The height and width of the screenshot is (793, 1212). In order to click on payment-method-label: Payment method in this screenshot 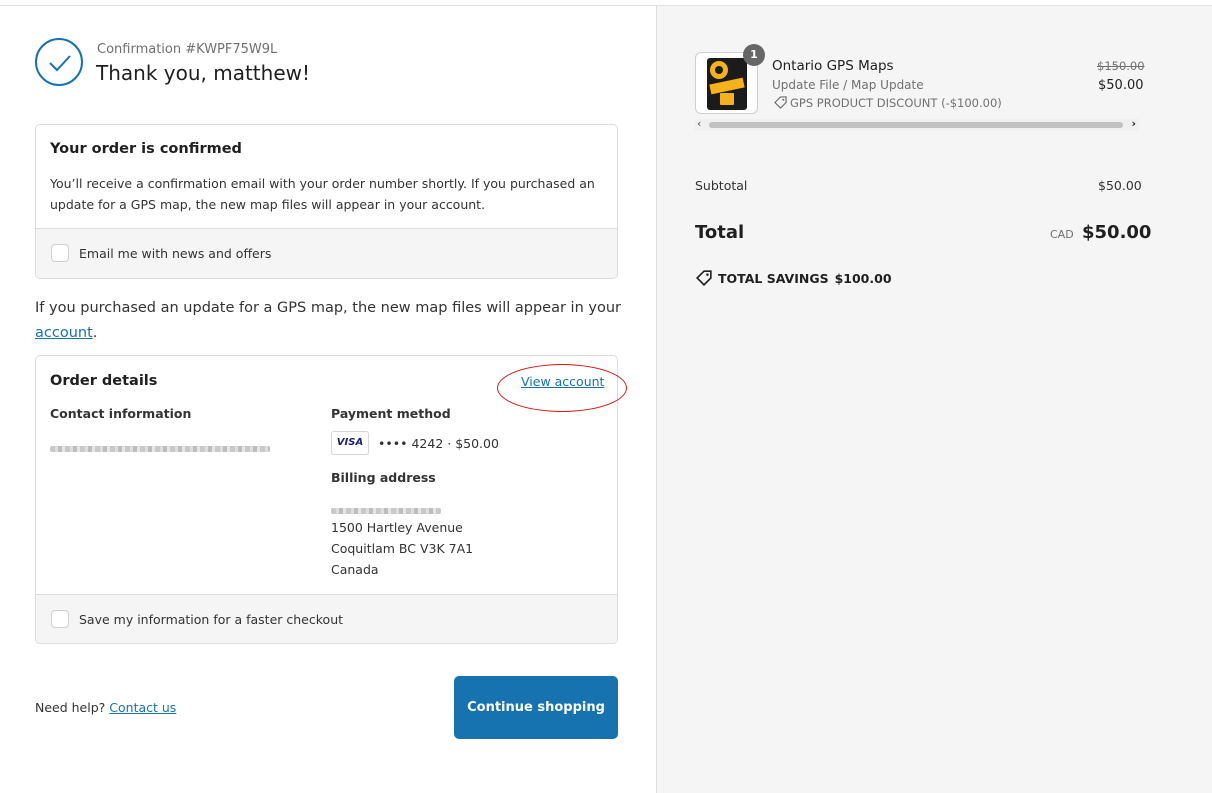, I will do `click(391, 413)`.